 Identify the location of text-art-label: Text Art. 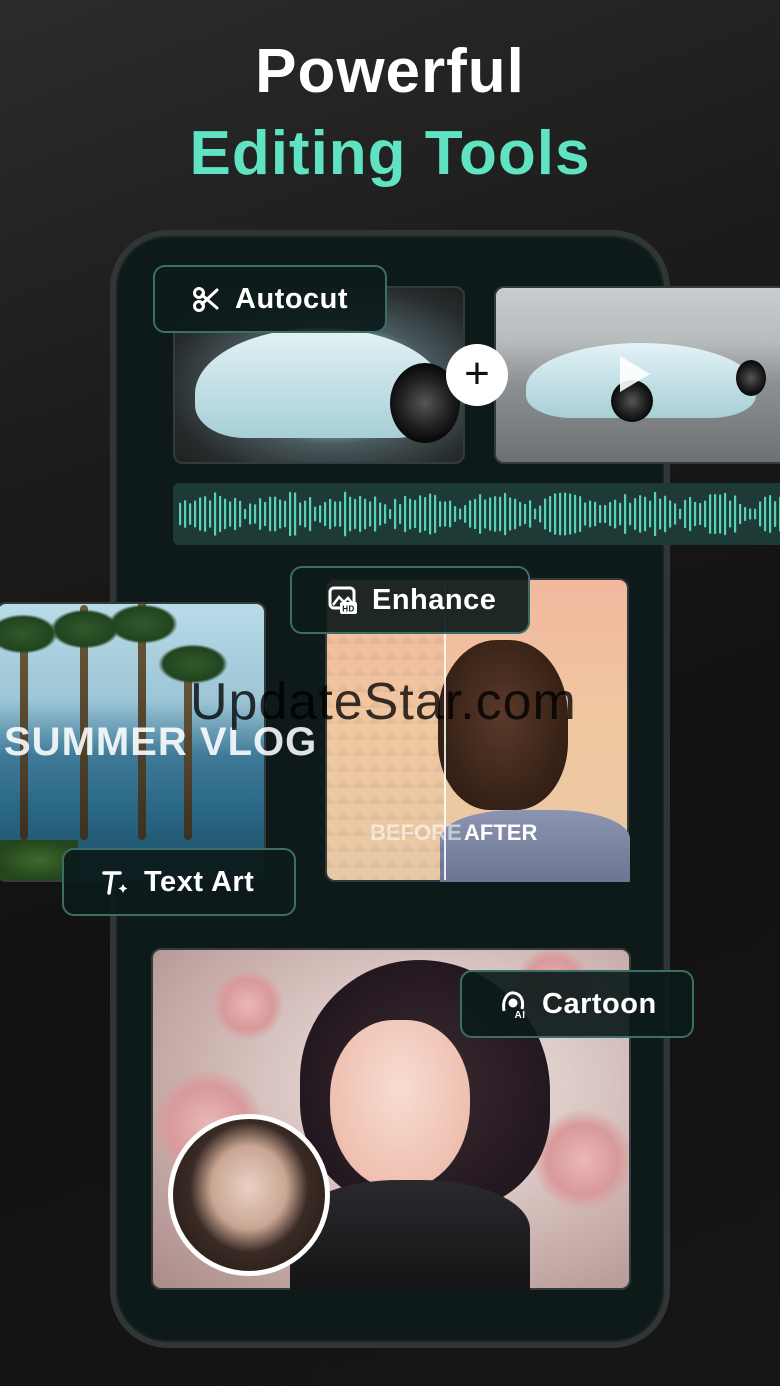
(199, 881).